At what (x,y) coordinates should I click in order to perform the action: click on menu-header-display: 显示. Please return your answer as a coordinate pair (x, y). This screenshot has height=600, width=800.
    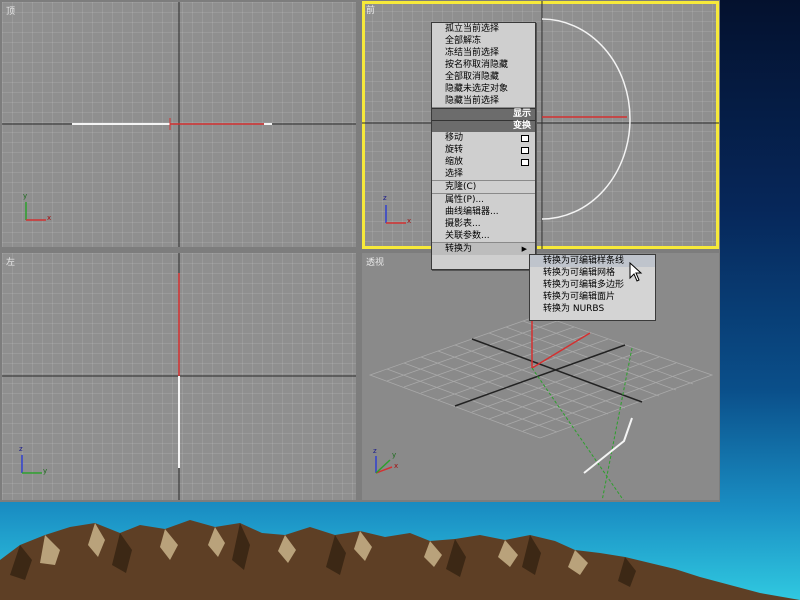
    Looking at the image, I should click on (483, 114).